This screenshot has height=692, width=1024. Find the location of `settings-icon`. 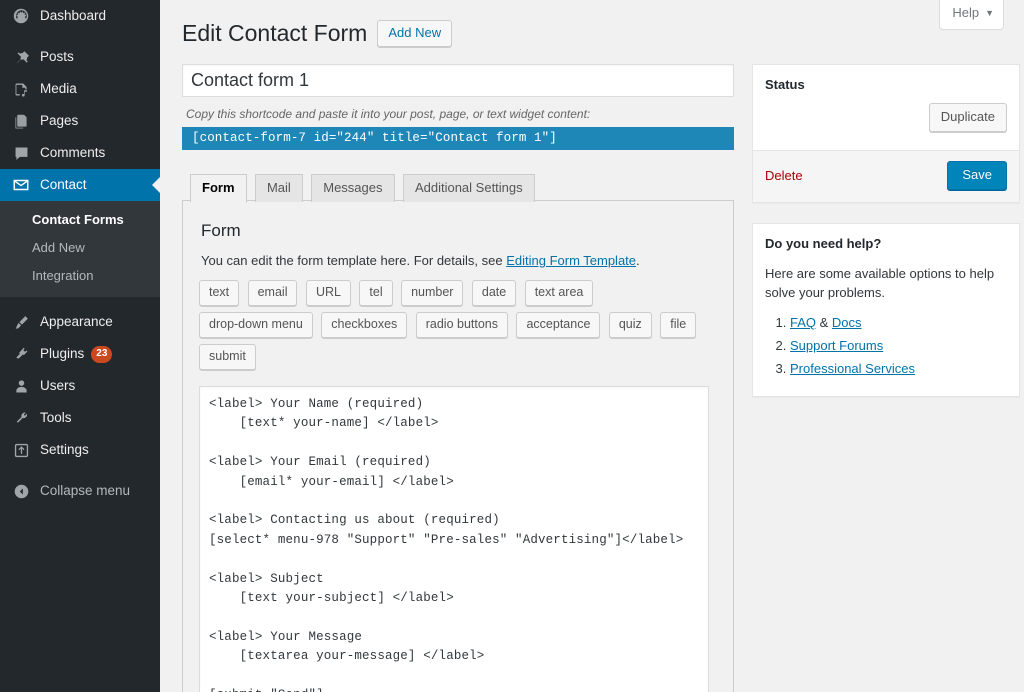

settings-icon is located at coordinates (21, 450).